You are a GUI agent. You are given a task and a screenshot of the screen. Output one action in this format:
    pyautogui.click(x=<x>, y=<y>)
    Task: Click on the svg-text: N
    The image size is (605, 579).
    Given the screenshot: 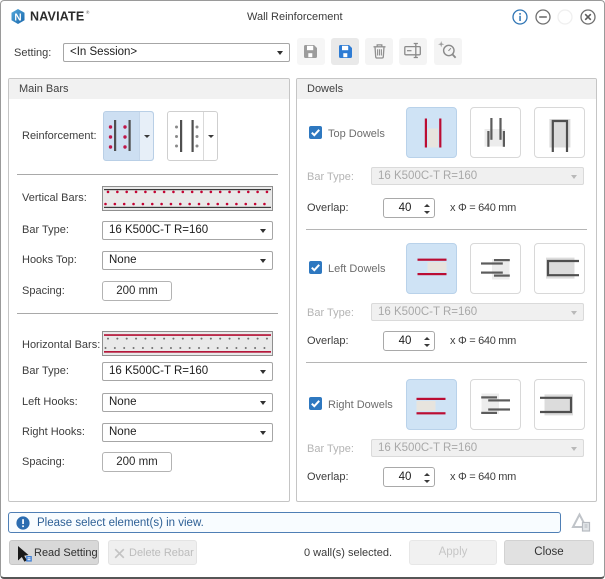 What is the action you would take?
    pyautogui.click(x=17, y=18)
    